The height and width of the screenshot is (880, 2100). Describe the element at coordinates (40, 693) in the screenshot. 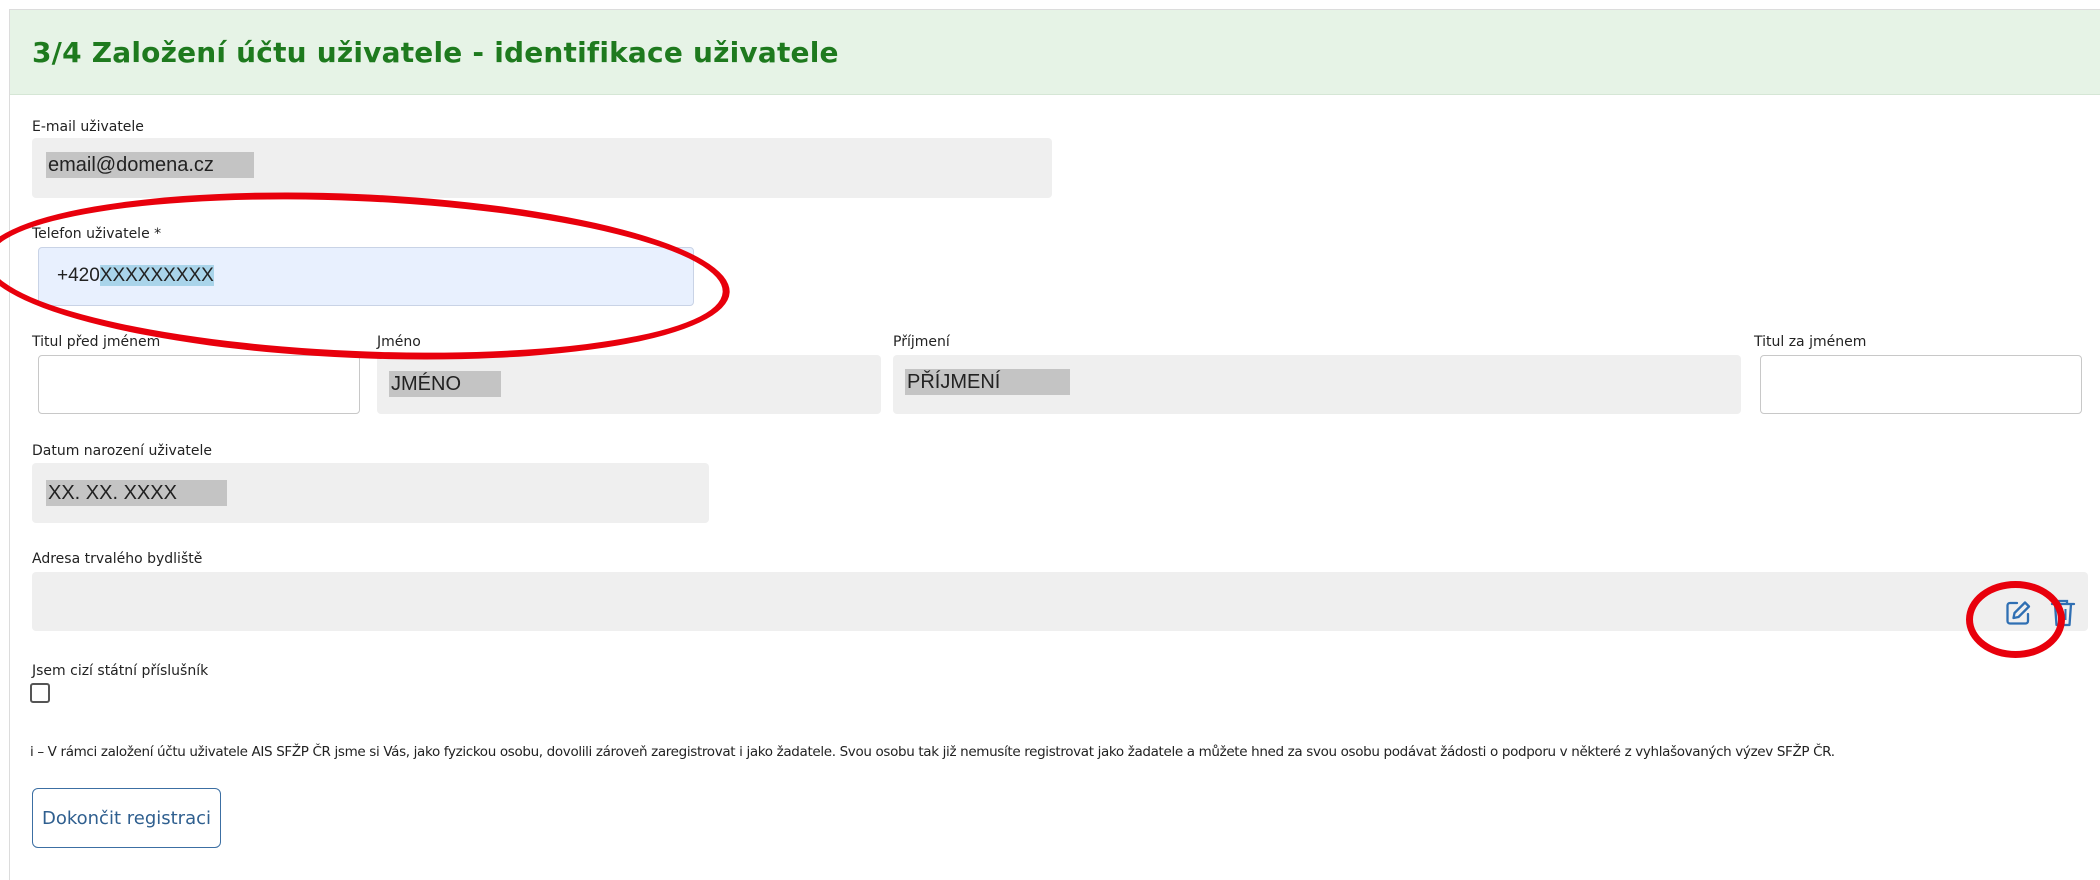

I see `foreigner-checkbox` at that location.